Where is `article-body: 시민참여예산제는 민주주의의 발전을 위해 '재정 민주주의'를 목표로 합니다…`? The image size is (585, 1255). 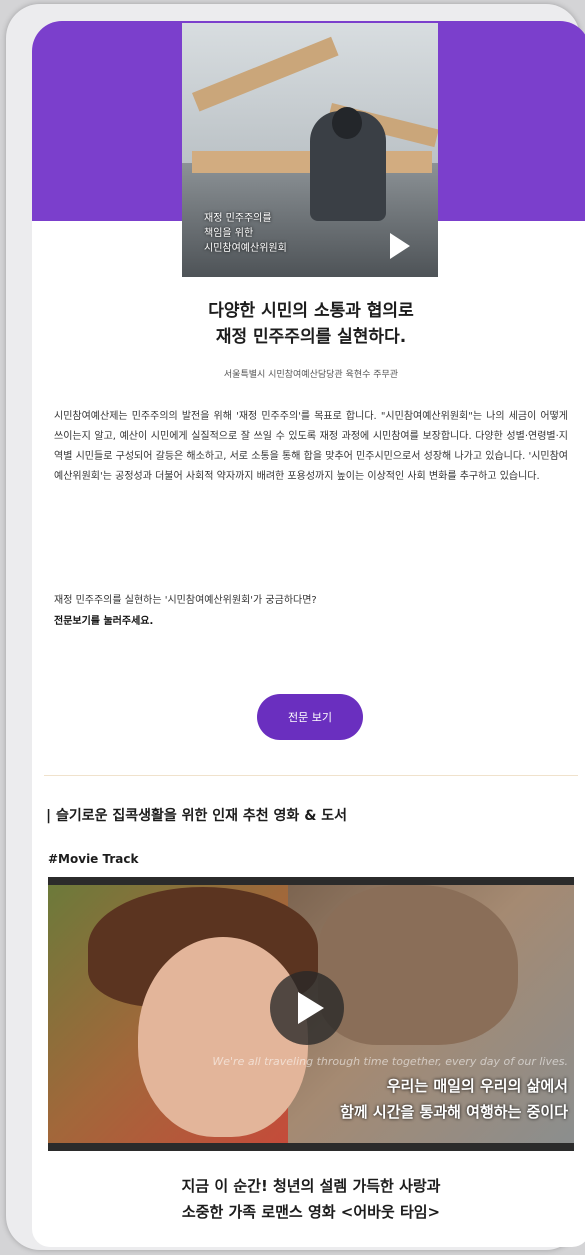
article-body: 시민참여예산제는 민주주의의 발전을 위해 '재정 민주주의'를 목표로 합니다… is located at coordinates (311, 446).